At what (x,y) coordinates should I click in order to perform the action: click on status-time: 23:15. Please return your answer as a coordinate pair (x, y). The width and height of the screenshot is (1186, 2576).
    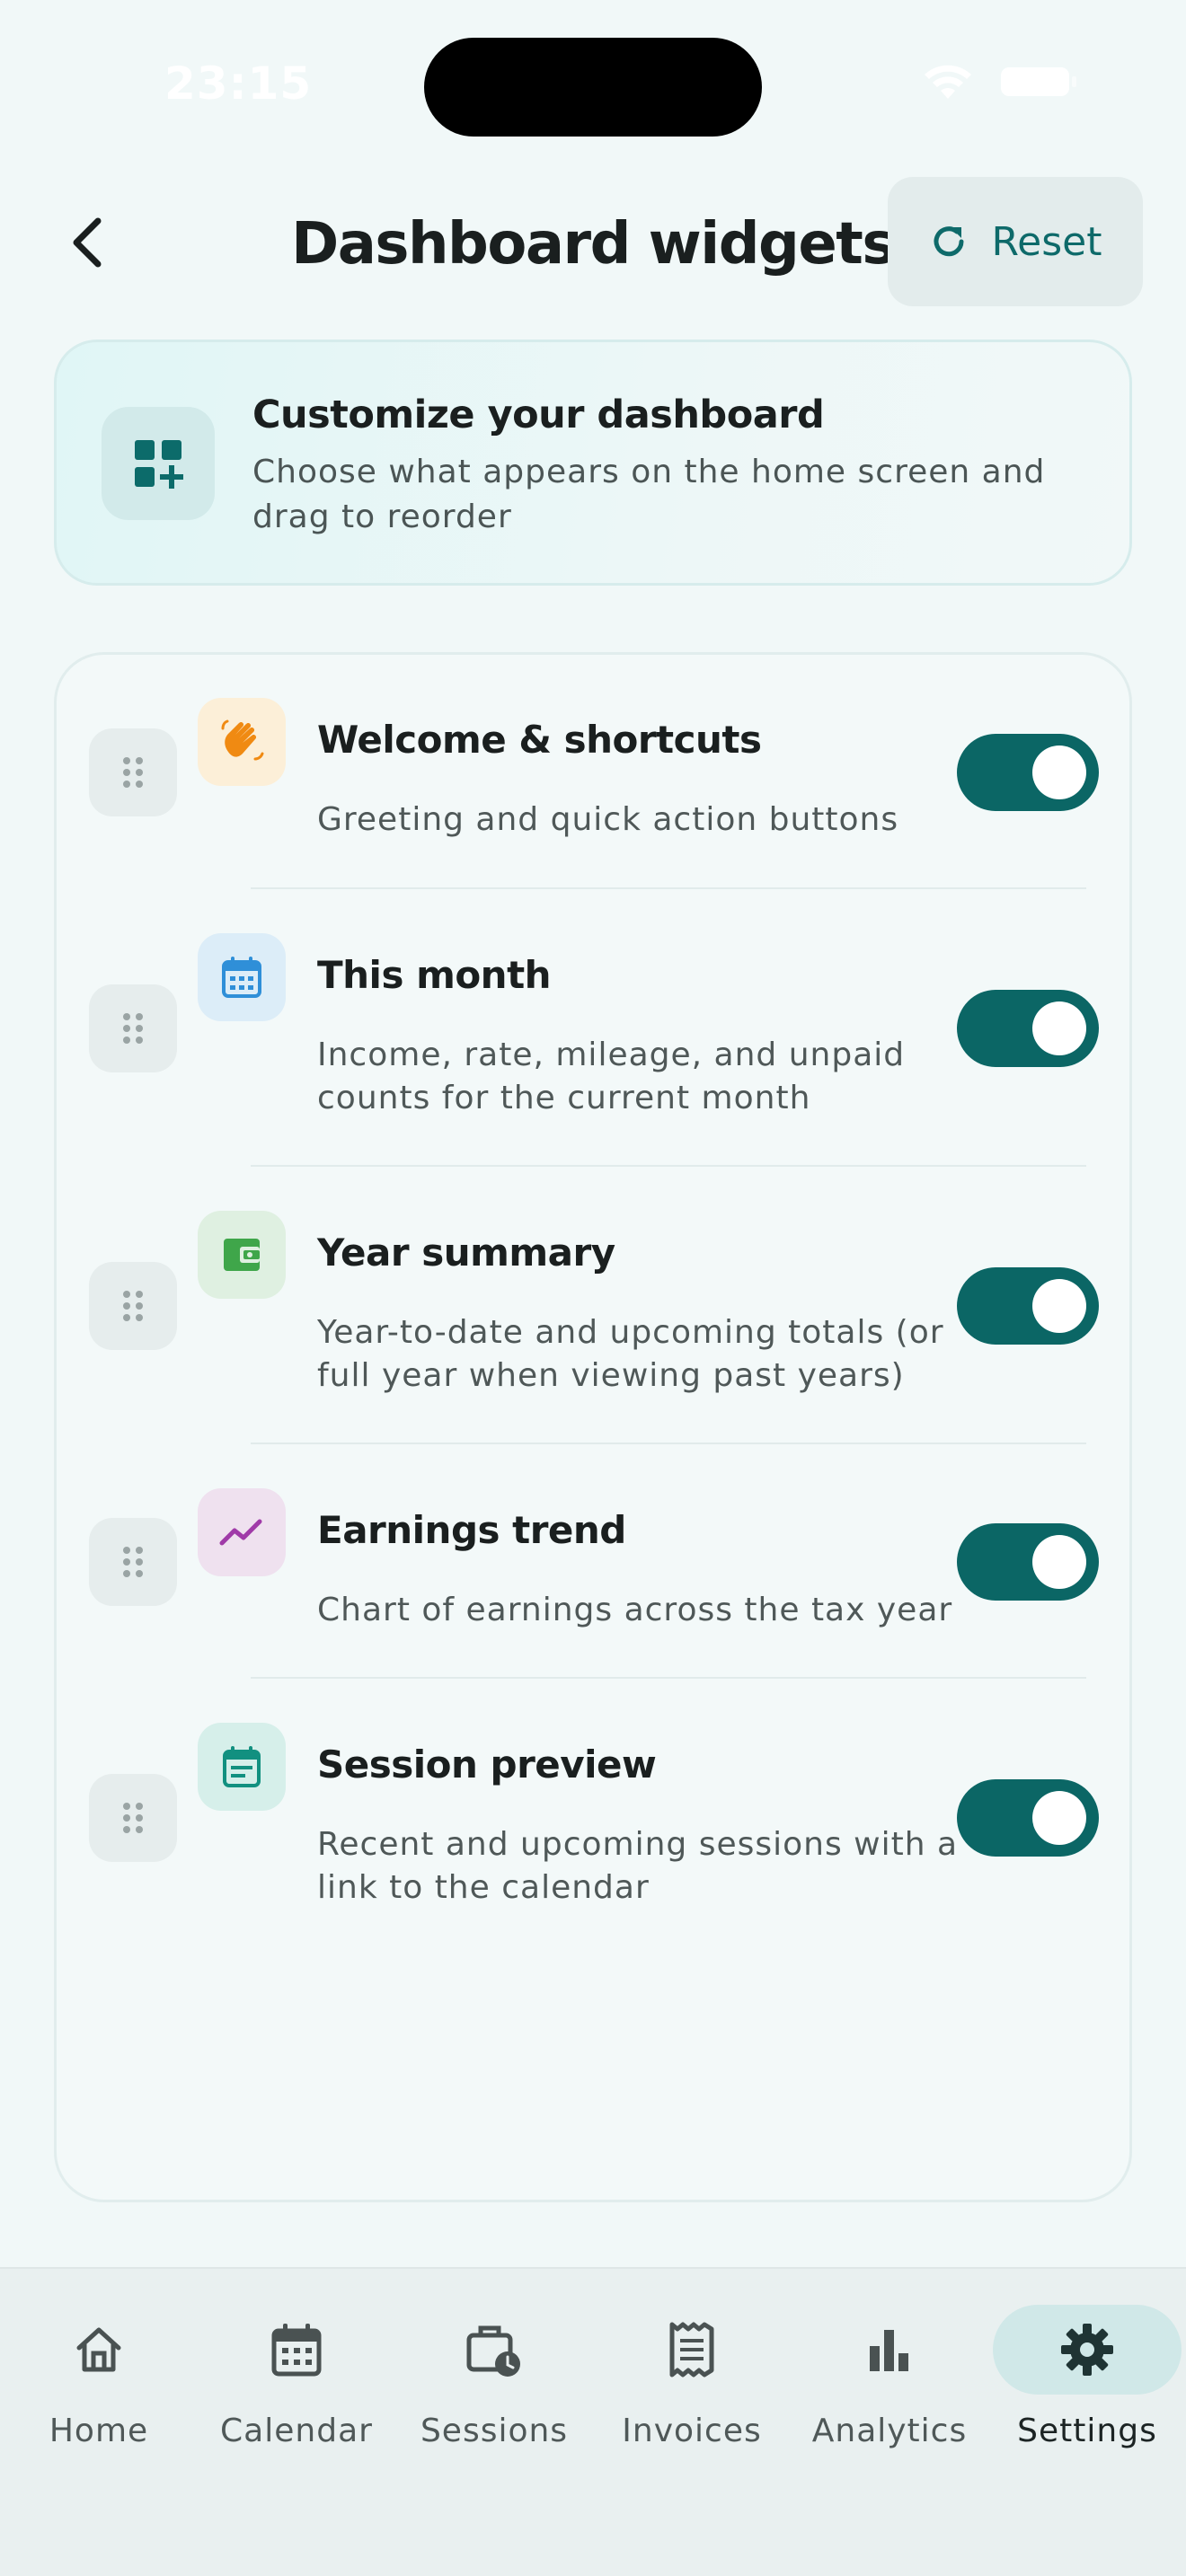
    Looking at the image, I should click on (238, 83).